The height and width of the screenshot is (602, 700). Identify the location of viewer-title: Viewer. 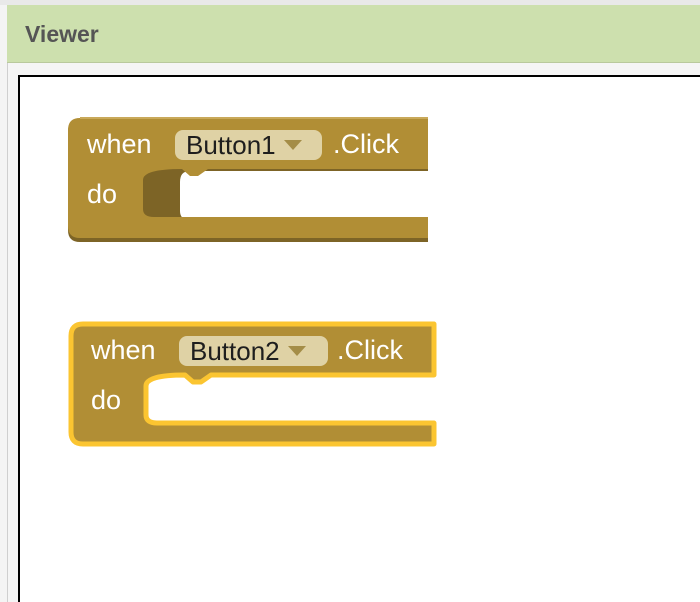
(62, 34).